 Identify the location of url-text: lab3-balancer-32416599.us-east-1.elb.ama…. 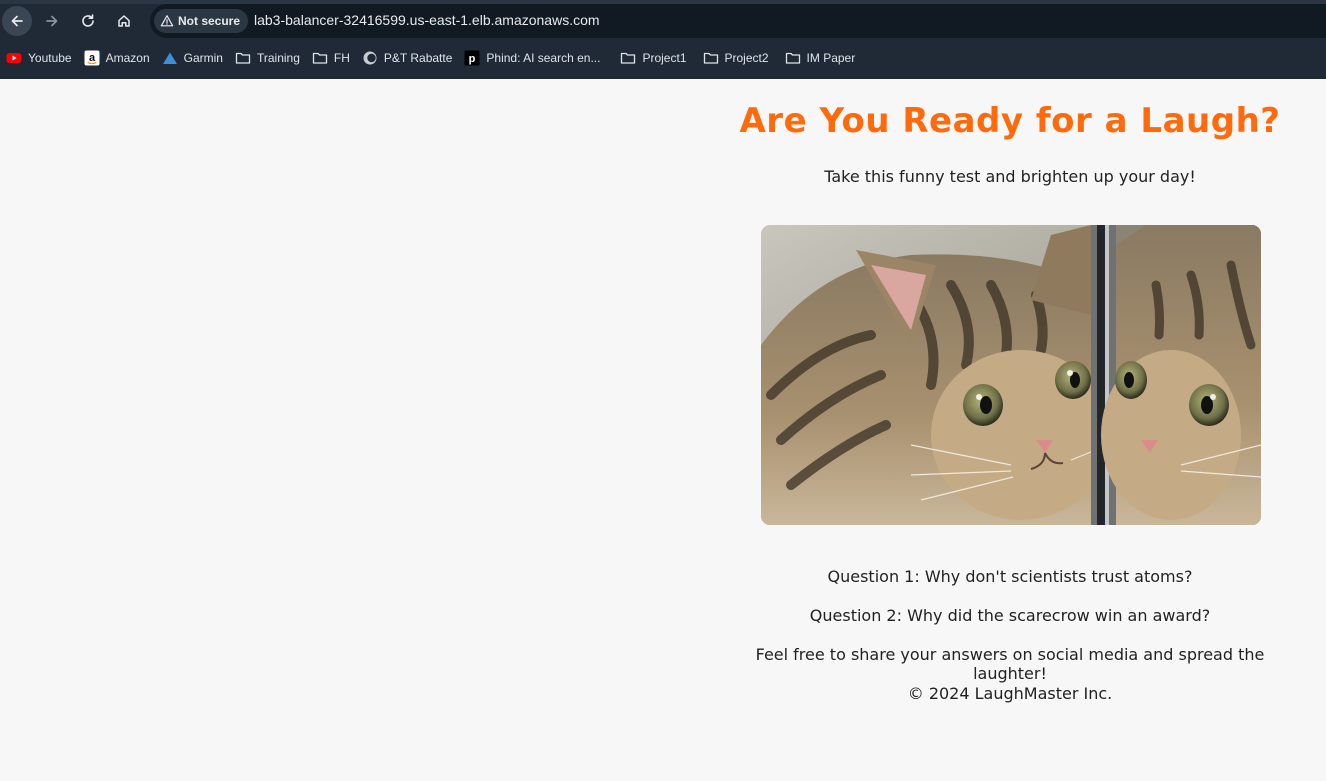
(427, 20).